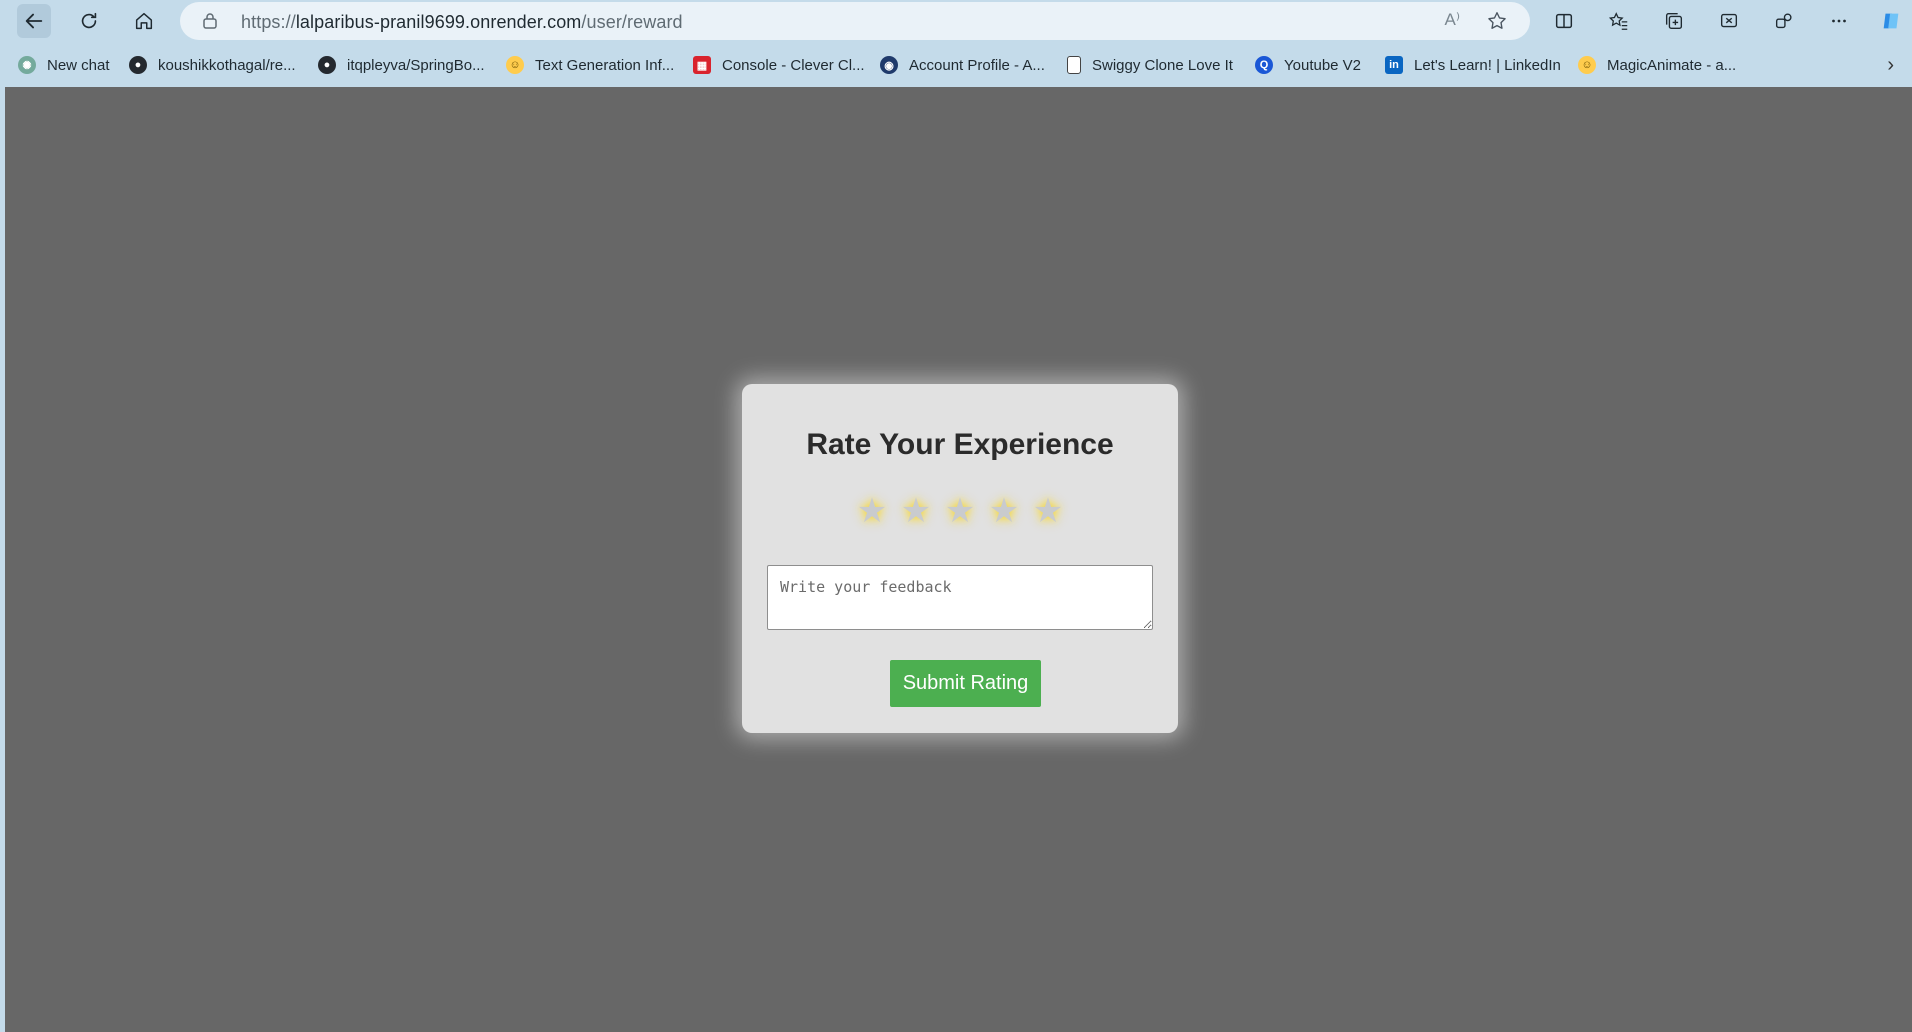  I want to click on url-path: /user/reward, so click(632, 22).